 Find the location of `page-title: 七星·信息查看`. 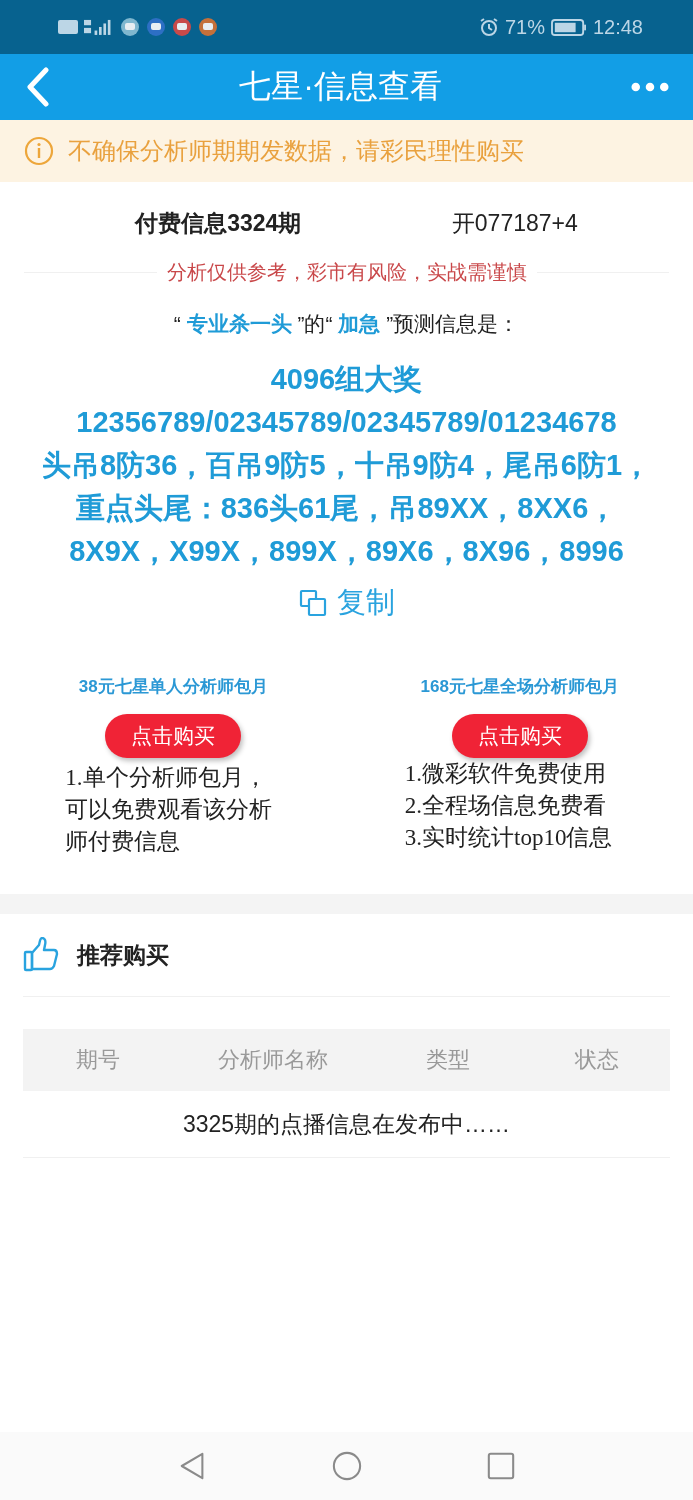

page-title: 七星·信息查看 is located at coordinates (340, 86).